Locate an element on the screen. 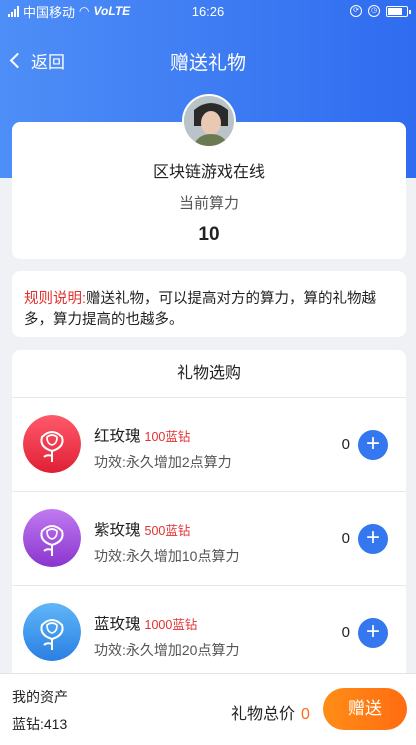  gift-effect: 功效:永久增加20点算力 is located at coordinates (167, 650).